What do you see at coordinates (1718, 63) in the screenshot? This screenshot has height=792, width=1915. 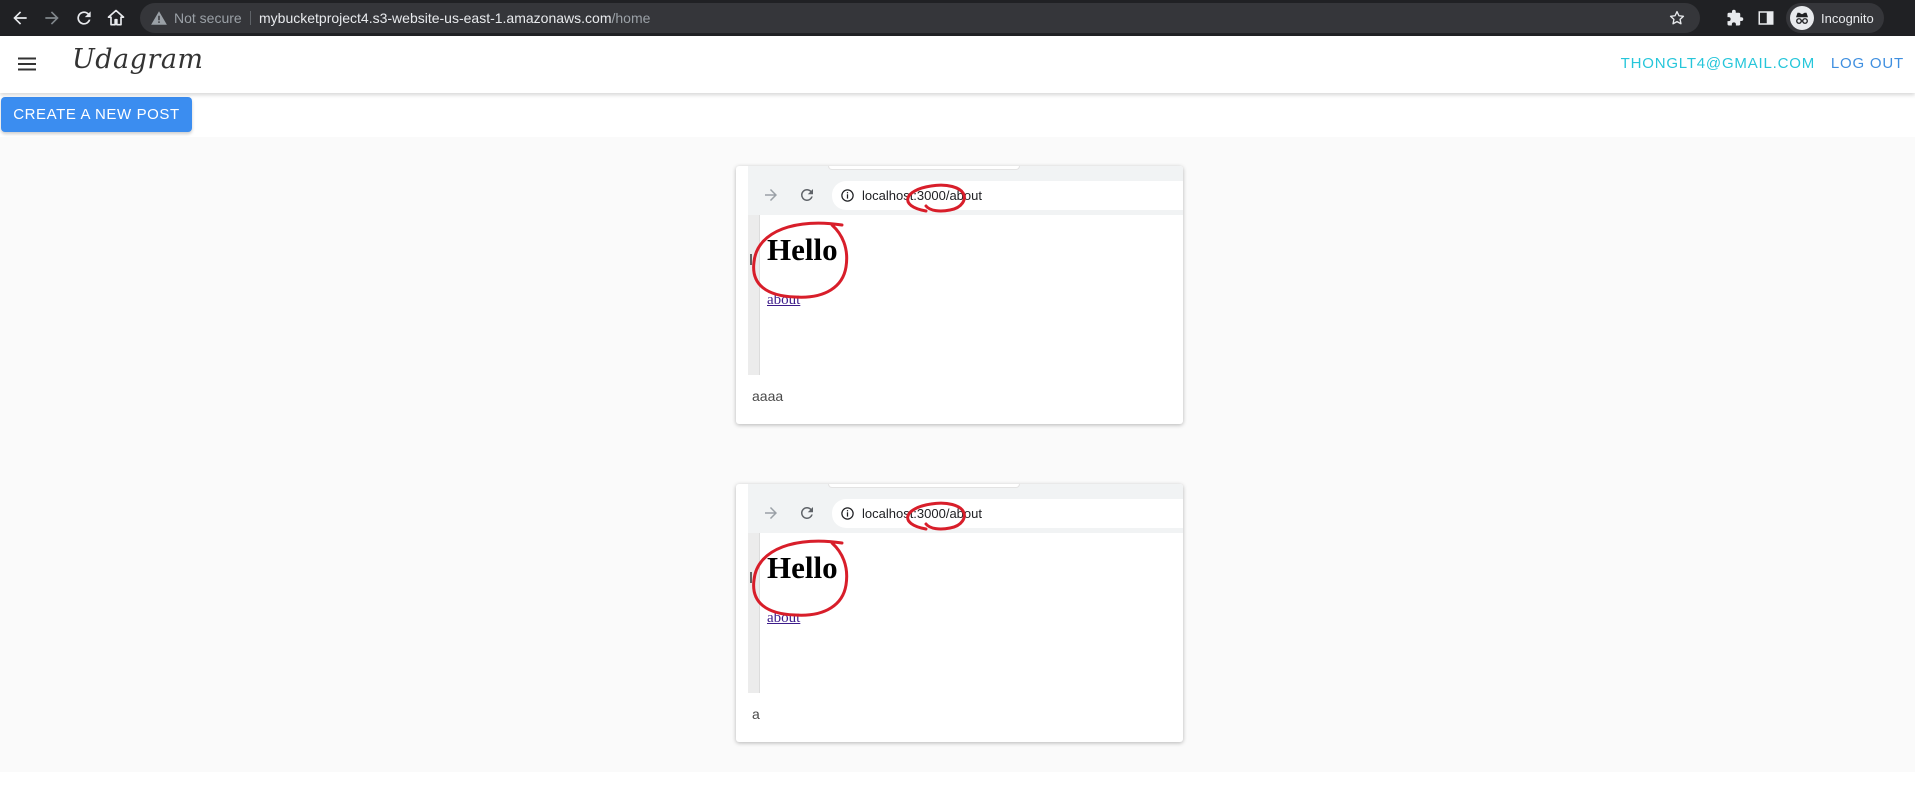 I see `user-email-link: THONGLT4@GMAIL.COM` at bounding box center [1718, 63].